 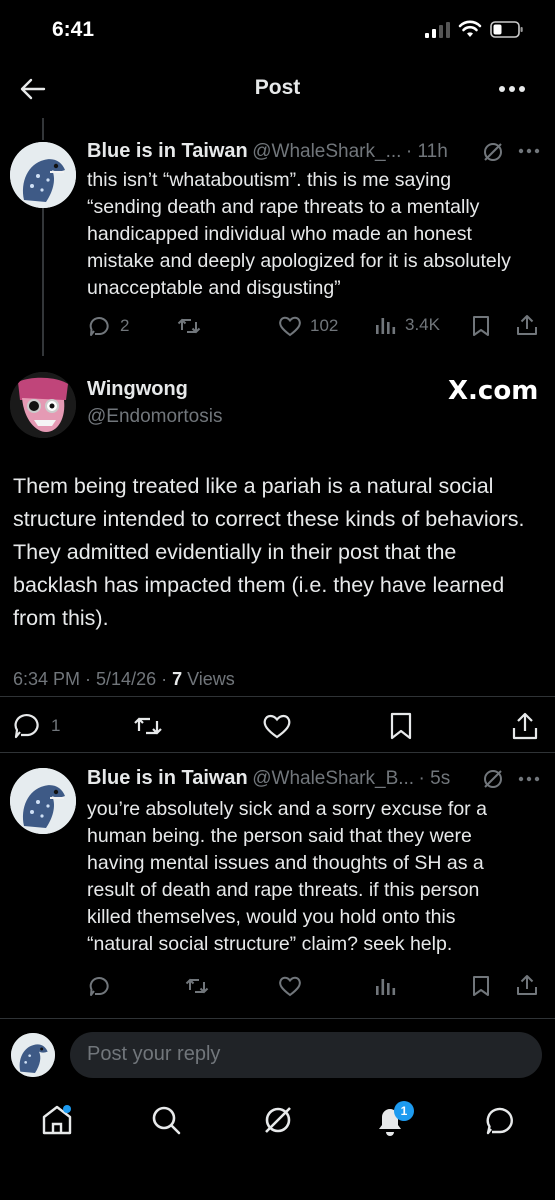 I want to click on wifi-icon, so click(x=470, y=29).